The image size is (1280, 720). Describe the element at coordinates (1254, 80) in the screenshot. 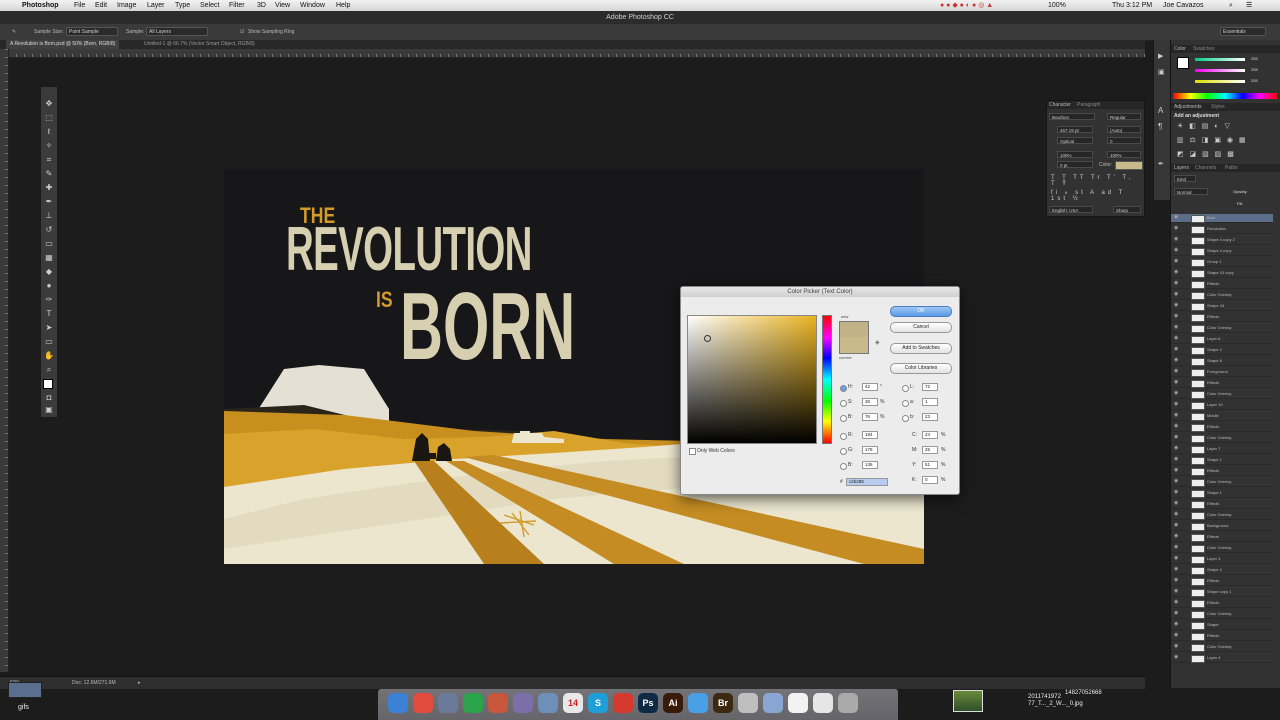

I see `blue-value: 255` at that location.